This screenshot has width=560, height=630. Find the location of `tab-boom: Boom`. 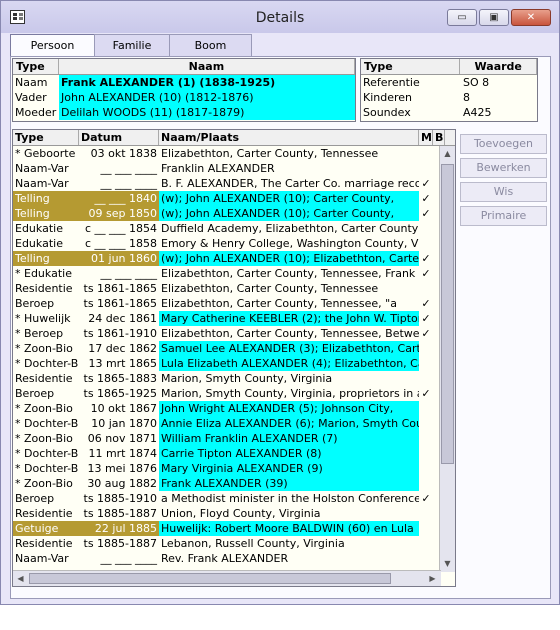

tab-boom: Boom is located at coordinates (210, 45).